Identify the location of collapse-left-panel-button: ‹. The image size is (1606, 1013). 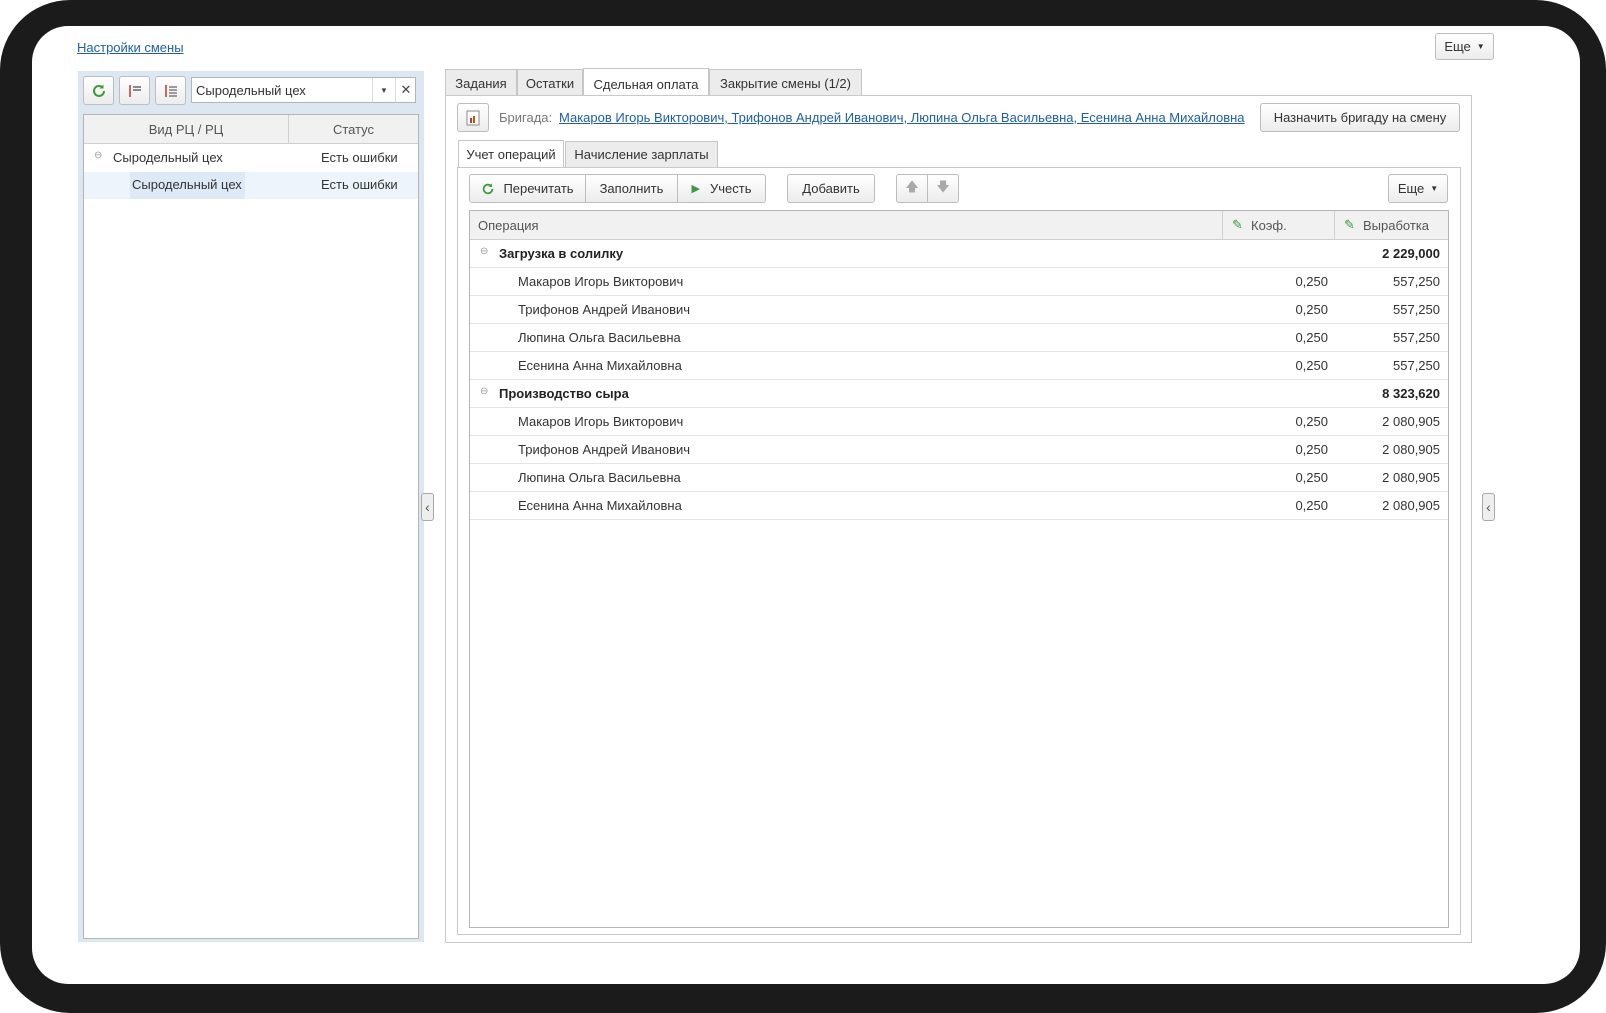
(427, 507).